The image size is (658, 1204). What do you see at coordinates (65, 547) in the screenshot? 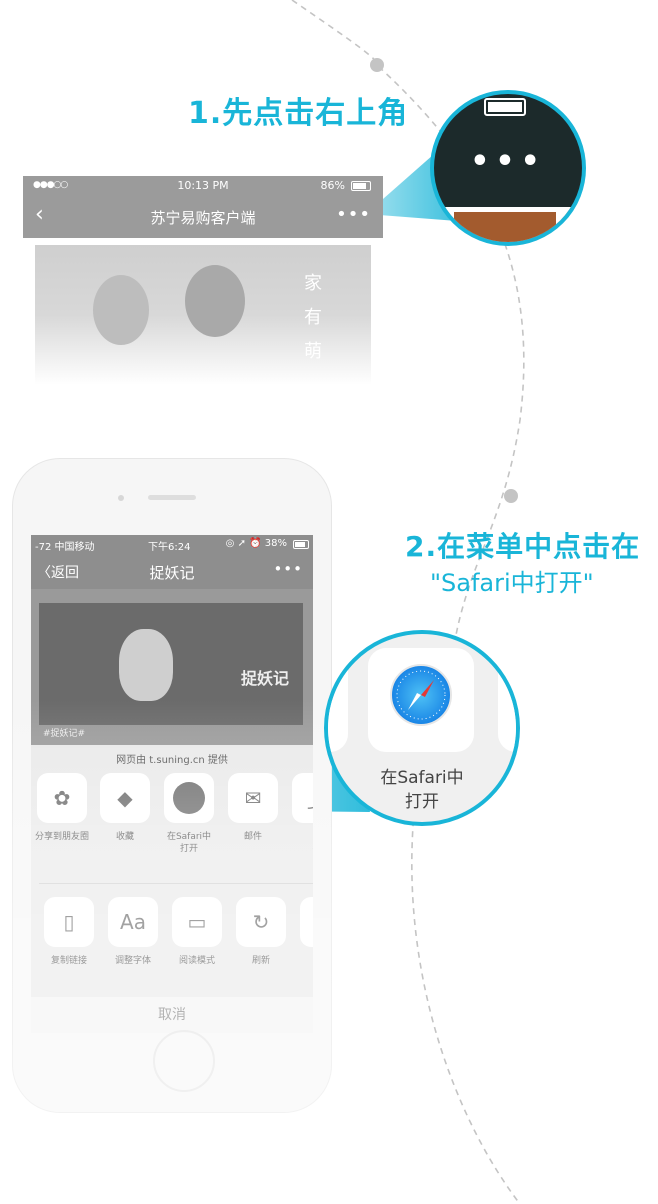
I see `carrier-label: -72 中国移动` at bounding box center [65, 547].